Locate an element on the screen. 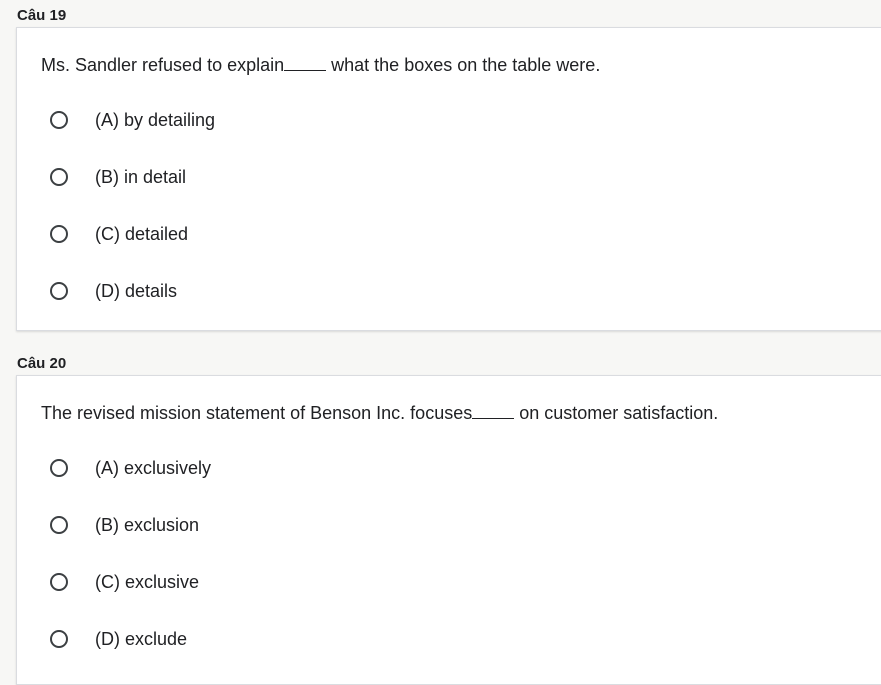 The height and width of the screenshot is (685, 881). question-text-end: what the boxes on the table were. is located at coordinates (463, 65).